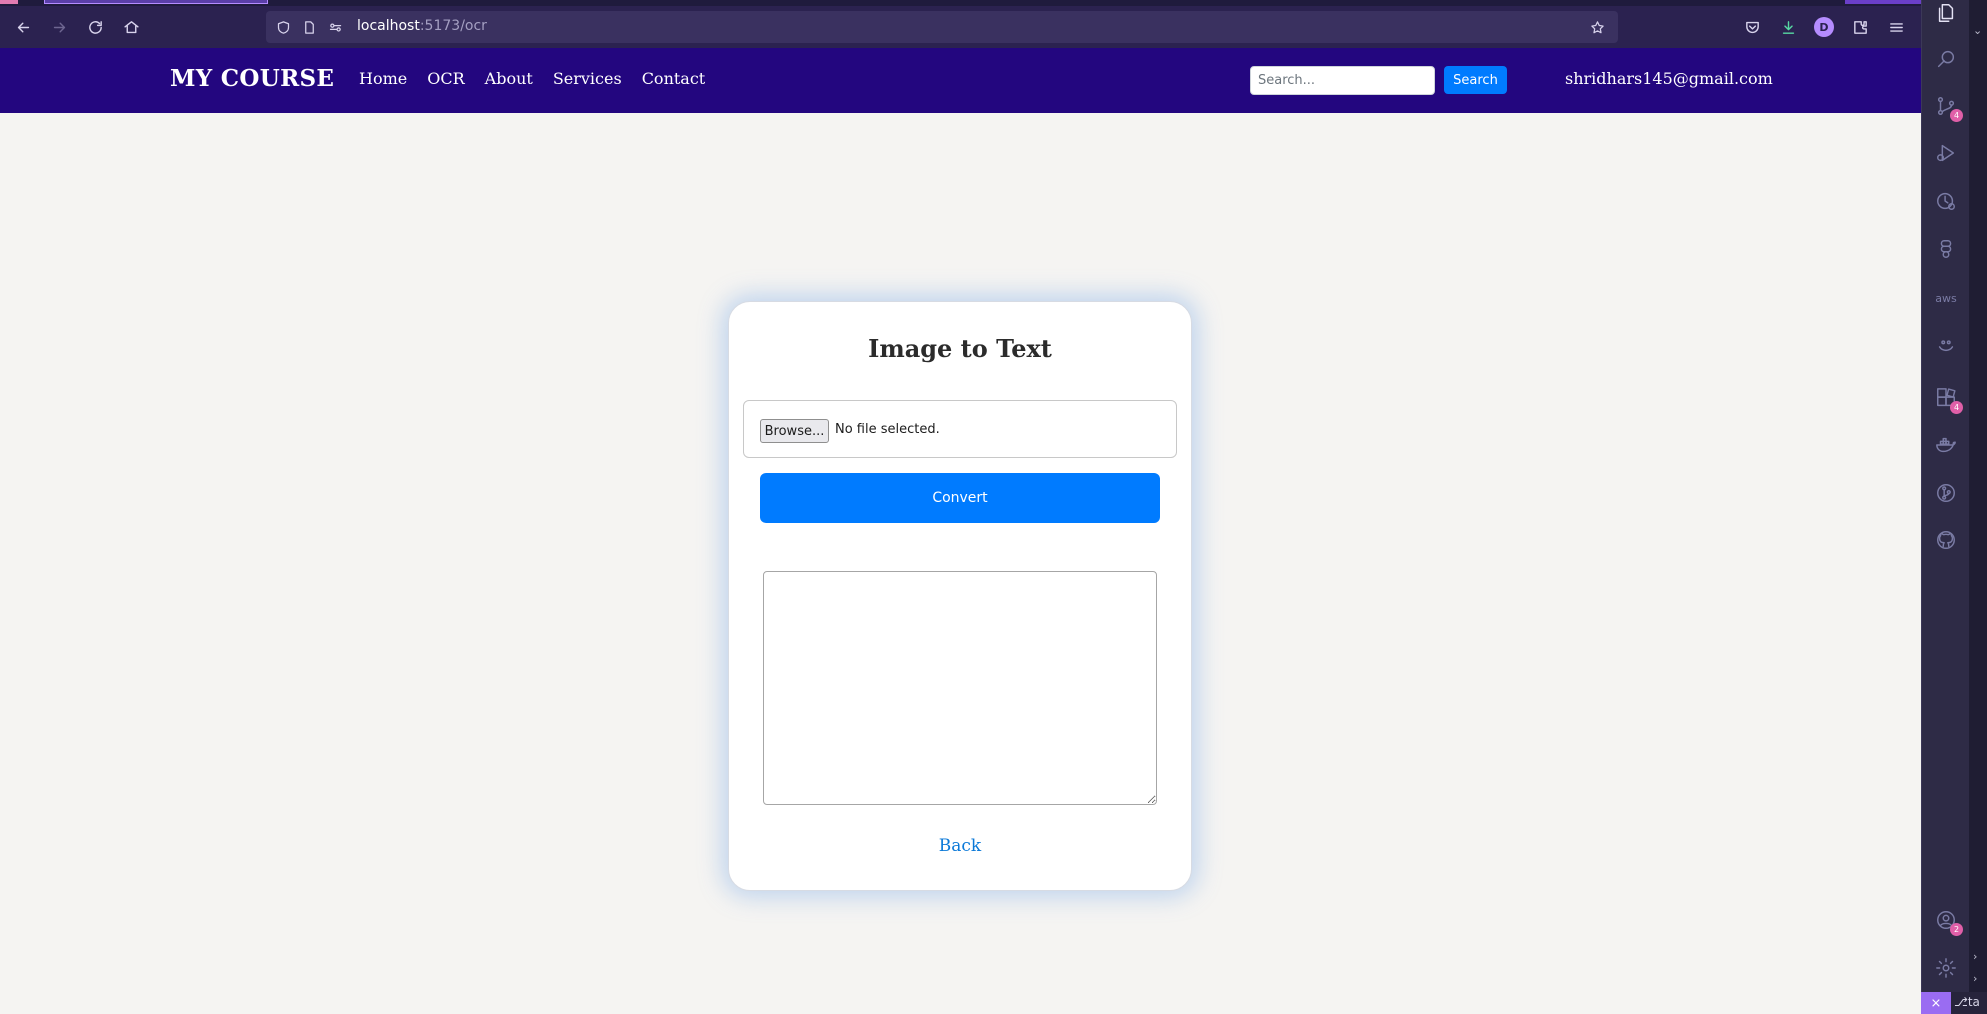  Describe the element at coordinates (335, 27) in the screenshot. I see `permissions-icon` at that location.